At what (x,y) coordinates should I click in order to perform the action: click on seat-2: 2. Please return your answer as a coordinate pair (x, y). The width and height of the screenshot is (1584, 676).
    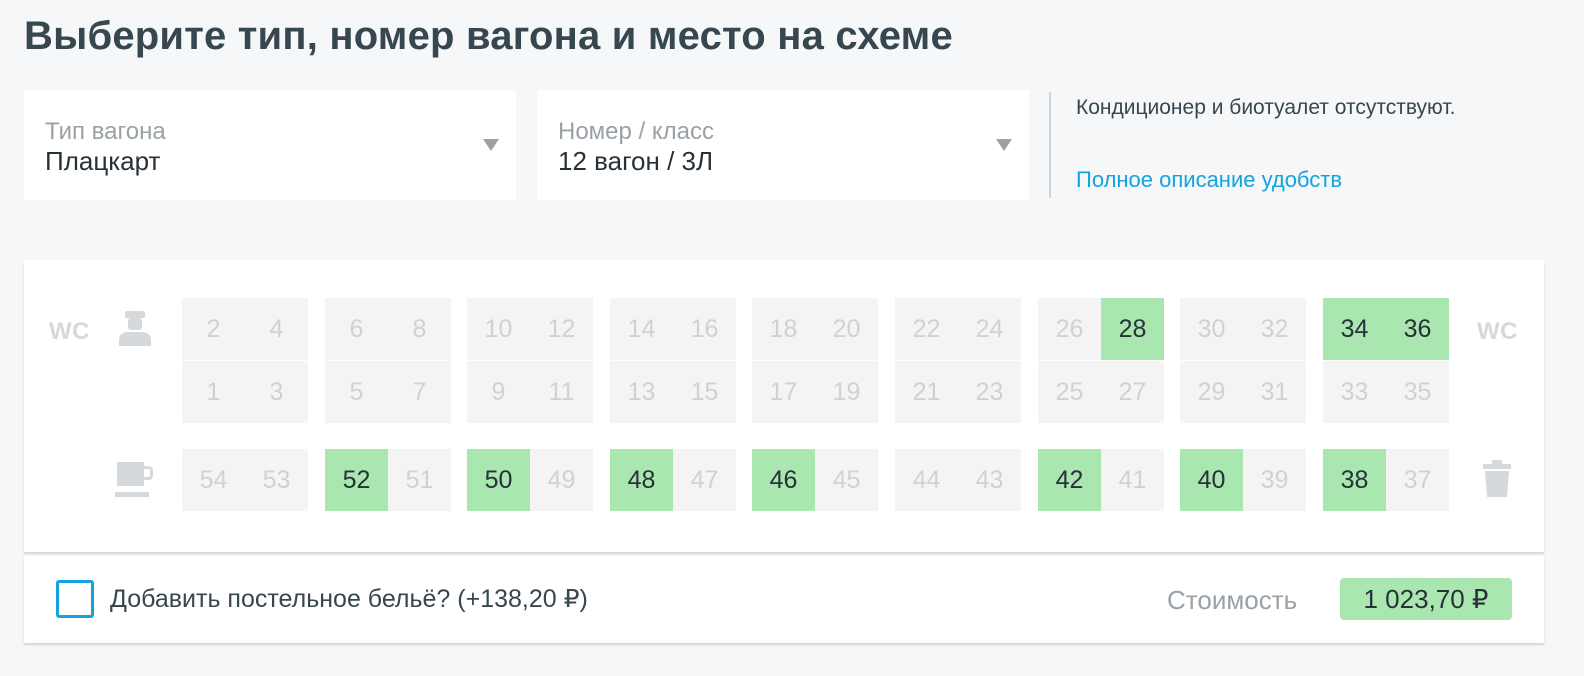
    Looking at the image, I should click on (213, 329).